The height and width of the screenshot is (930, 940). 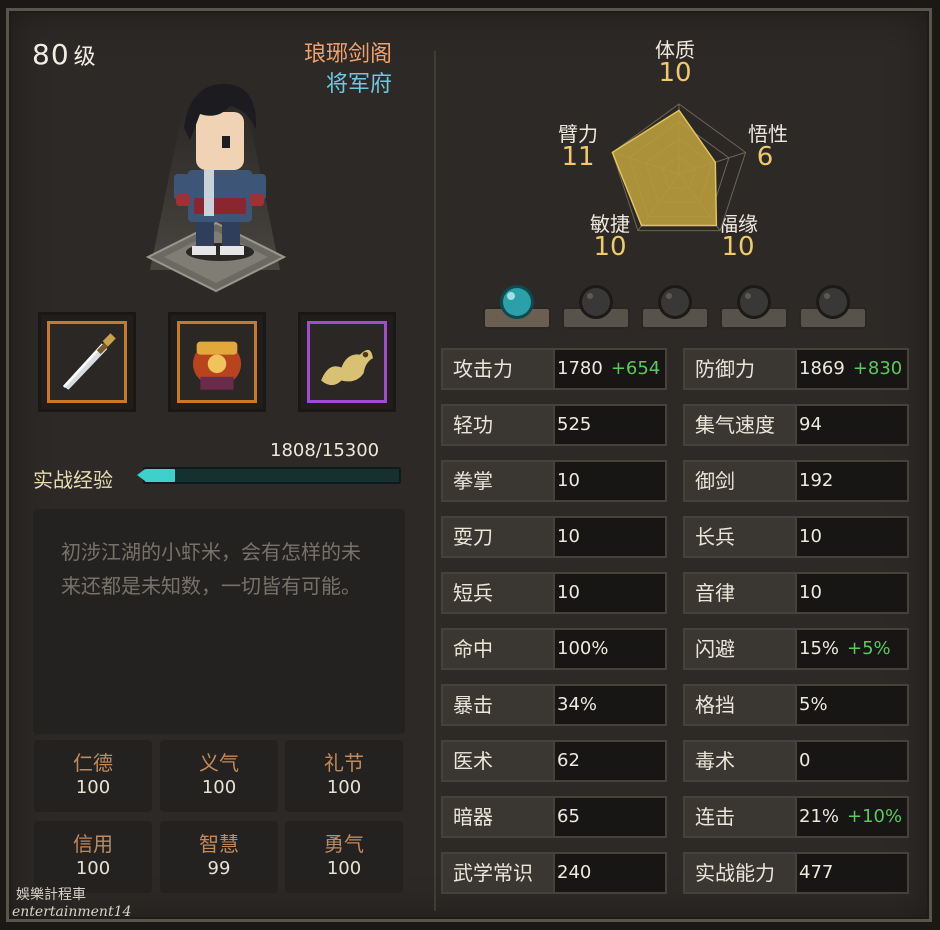 I want to click on stat-name: 防御力, so click(x=740, y=369).